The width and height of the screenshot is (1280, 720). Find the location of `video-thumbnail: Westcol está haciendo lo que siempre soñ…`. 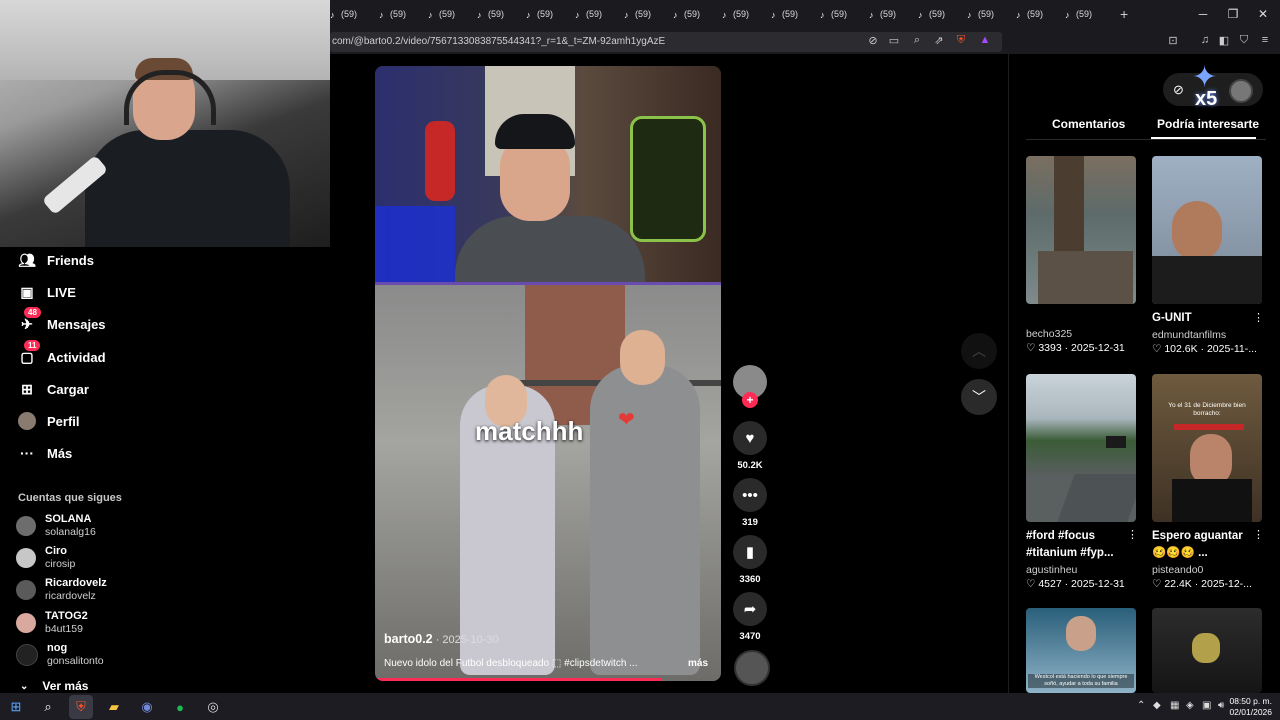

video-thumbnail: Westcol está haciendo lo que siempre soñ… is located at coordinates (1081, 650).